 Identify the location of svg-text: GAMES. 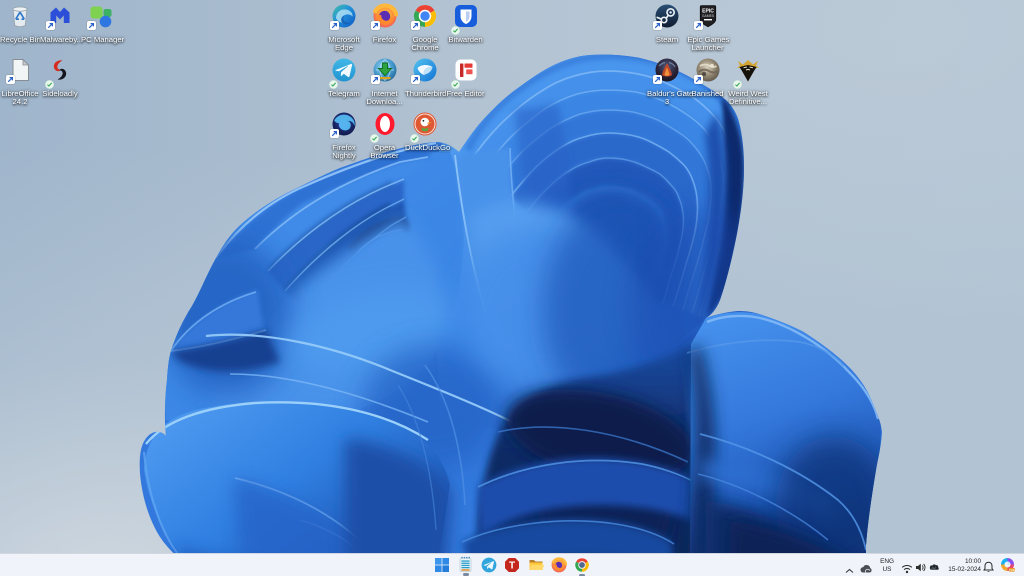
(707, 16).